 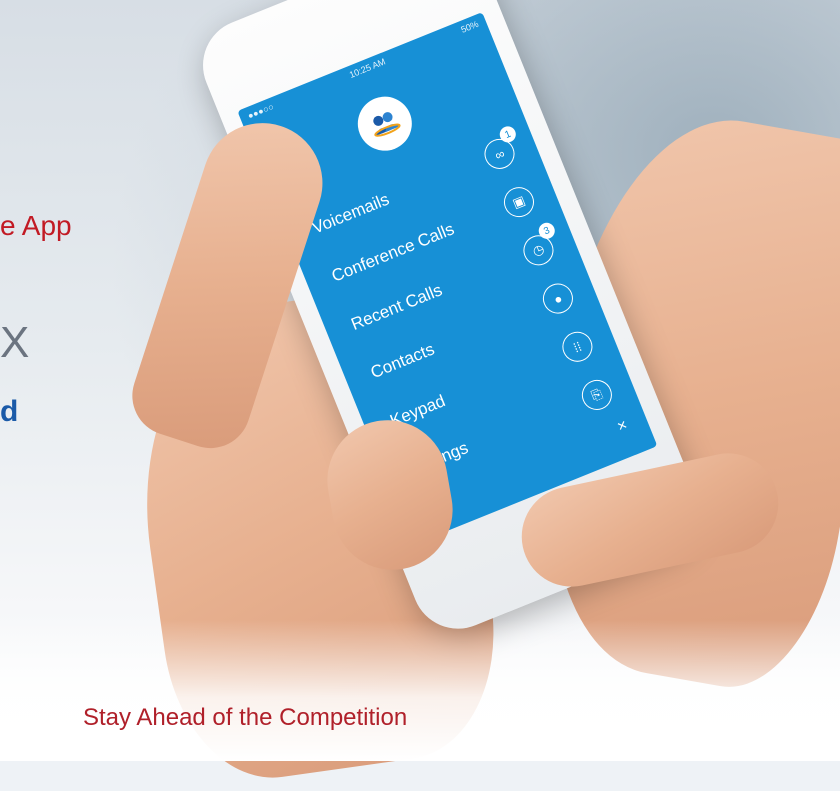 What do you see at coordinates (577, 347) in the screenshot?
I see `keypad-icon: ⁞⁞` at bounding box center [577, 347].